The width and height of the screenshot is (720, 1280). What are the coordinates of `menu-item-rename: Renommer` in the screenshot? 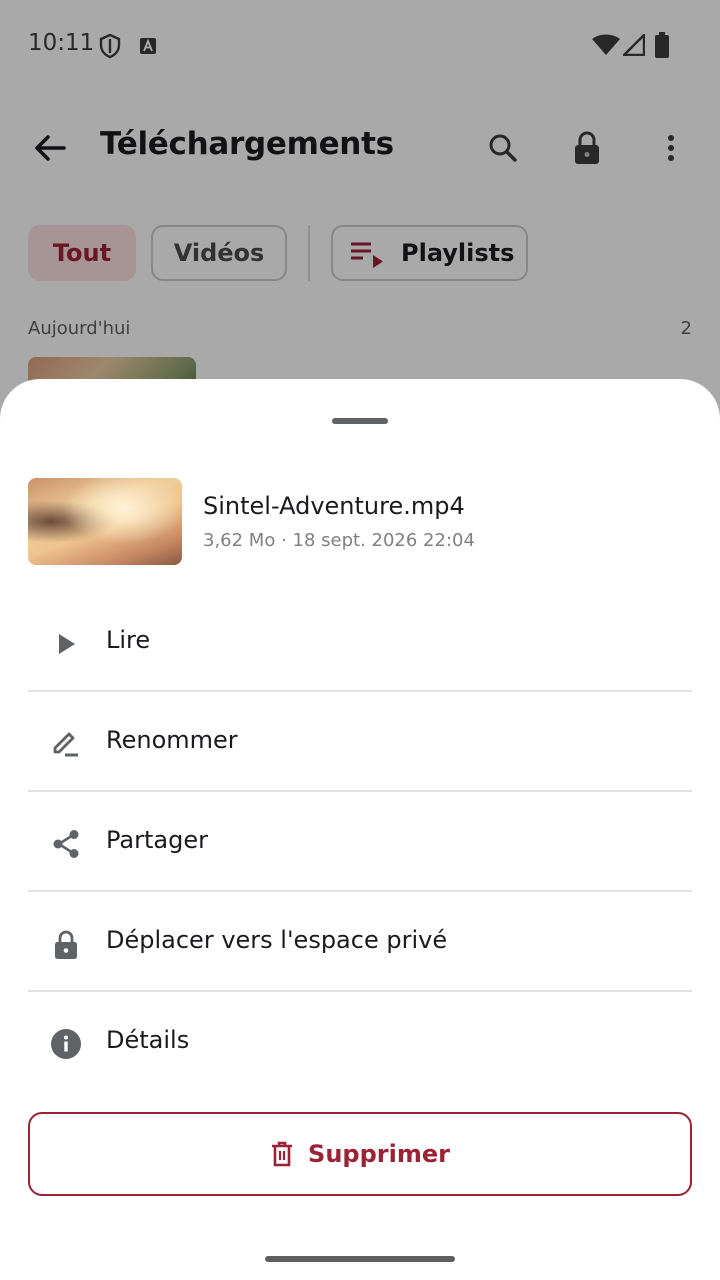 It's located at (360, 742).